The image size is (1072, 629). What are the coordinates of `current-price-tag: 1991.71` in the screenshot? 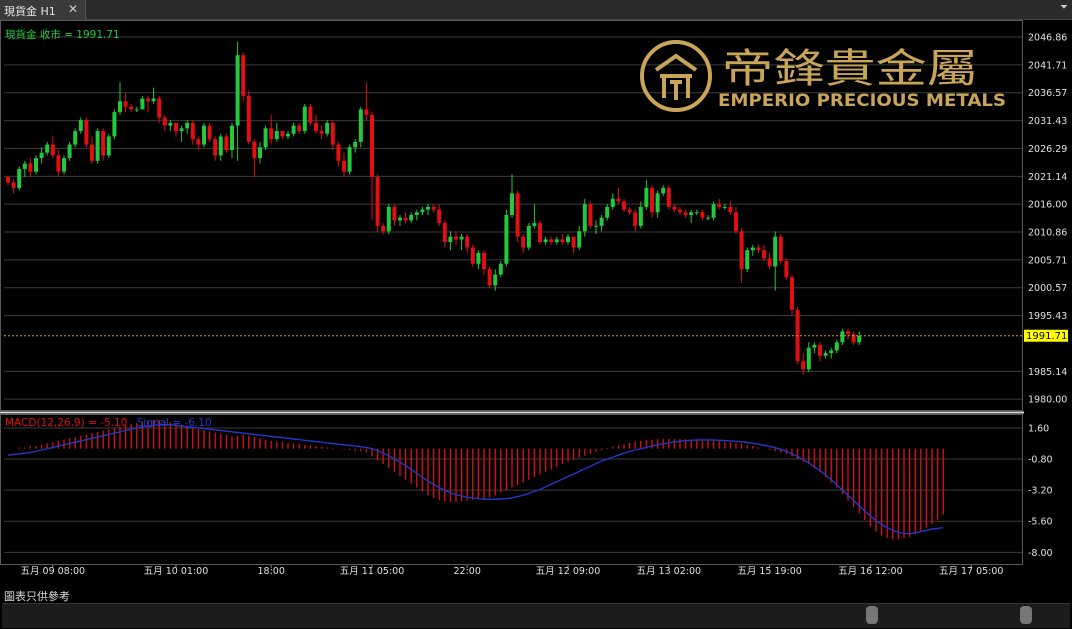 It's located at (1046, 335).